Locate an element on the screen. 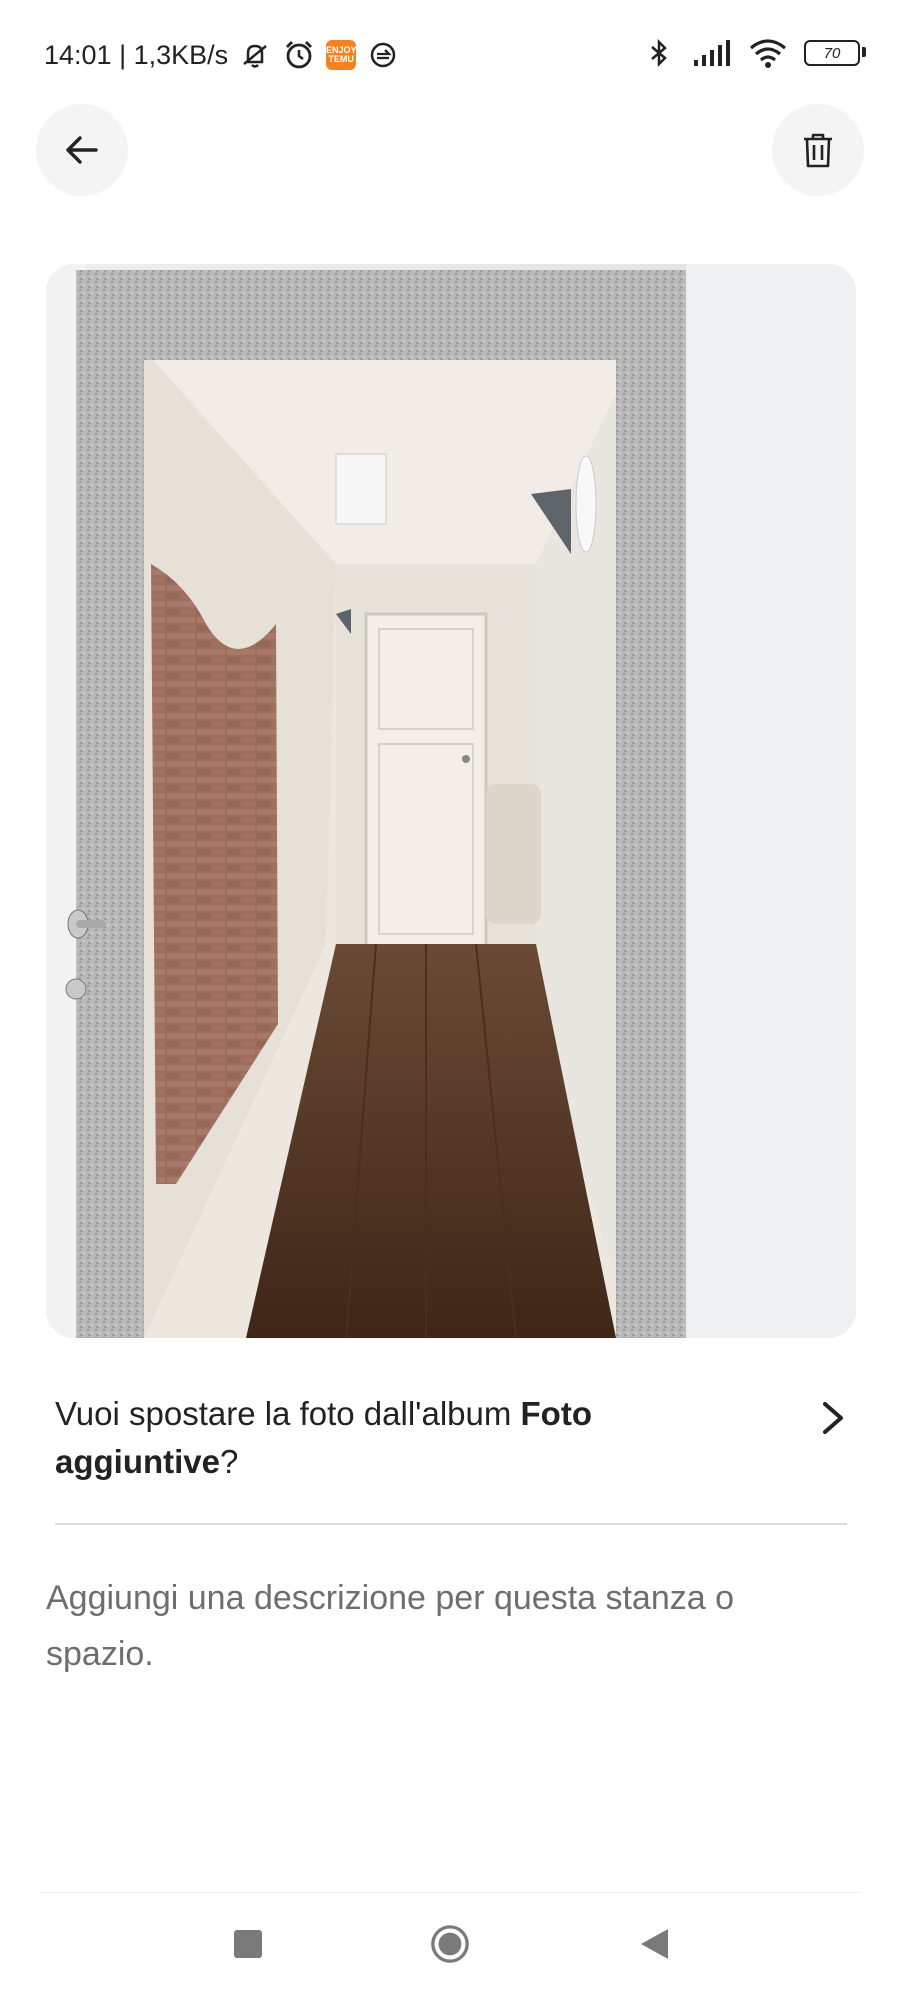  bell-muted-icon is located at coordinates (255, 56).